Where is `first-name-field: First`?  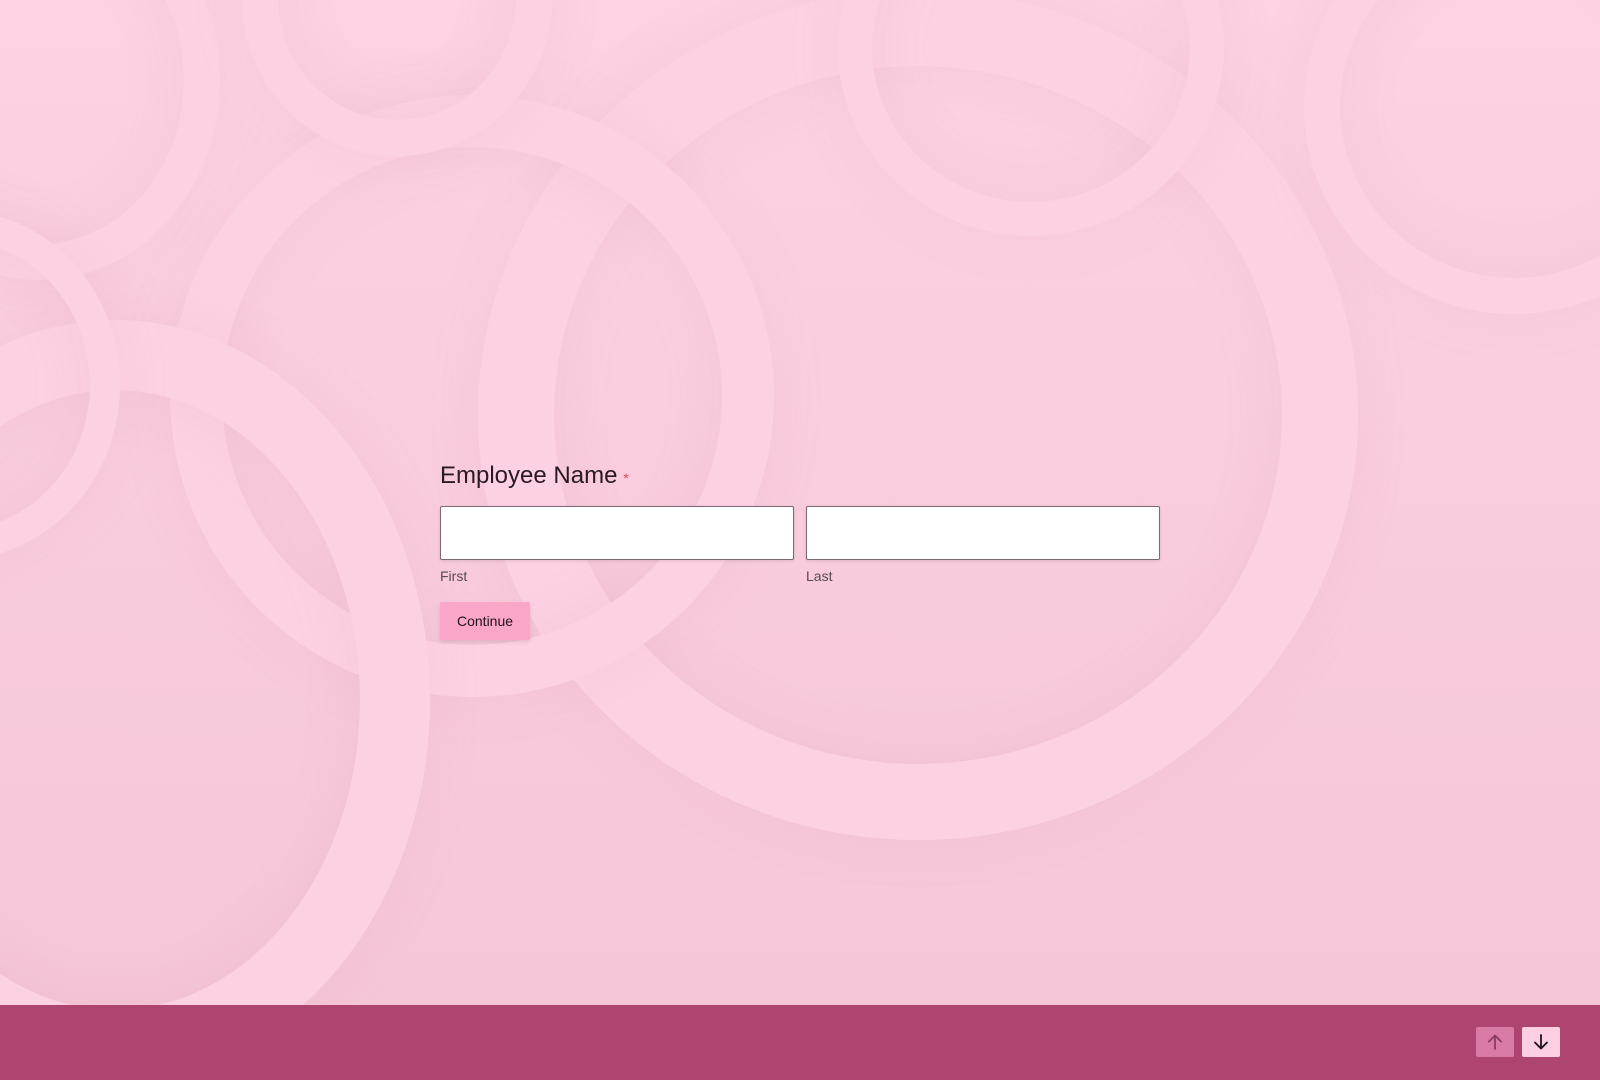
first-name-field: First is located at coordinates (617, 545).